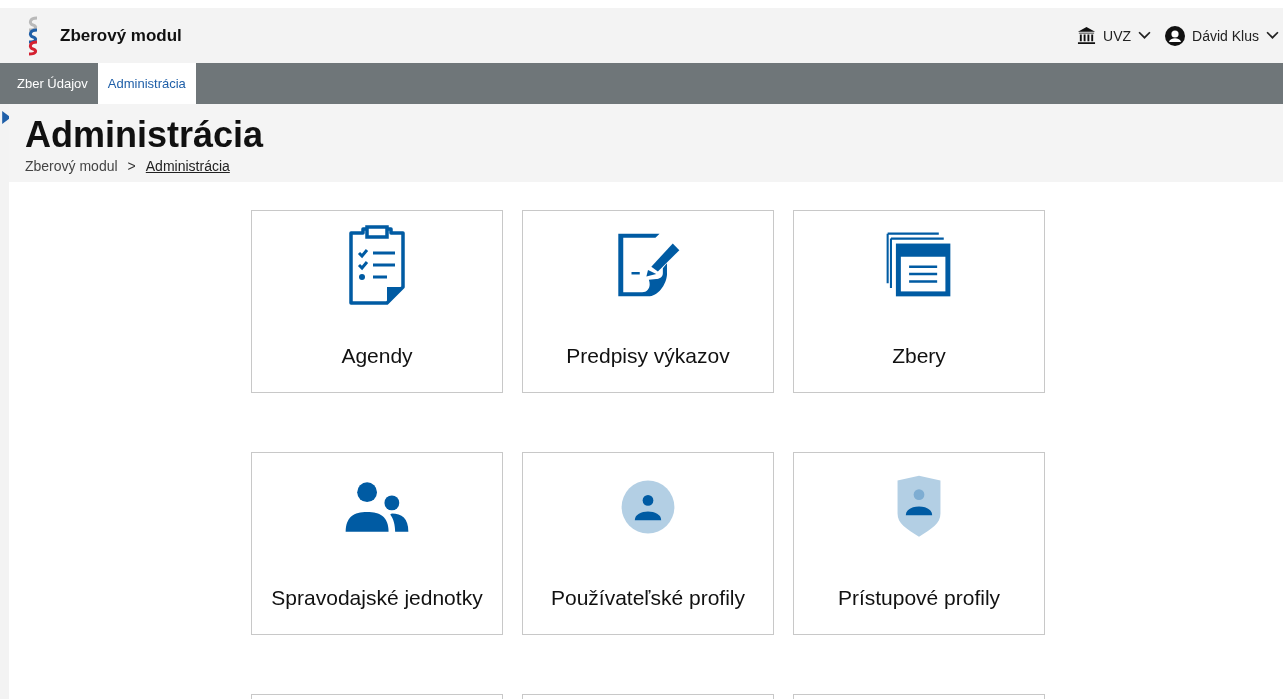 This screenshot has width=1283, height=699. Describe the element at coordinates (919, 301) in the screenshot. I see `admin-tile: Zbery` at that location.